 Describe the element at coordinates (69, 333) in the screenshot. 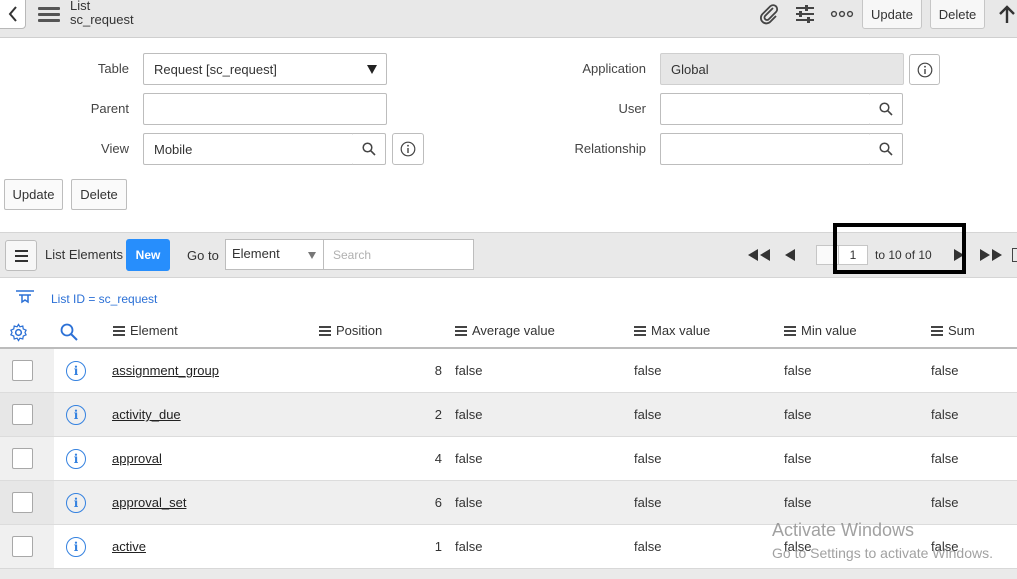

I see `column-search-icon` at that location.